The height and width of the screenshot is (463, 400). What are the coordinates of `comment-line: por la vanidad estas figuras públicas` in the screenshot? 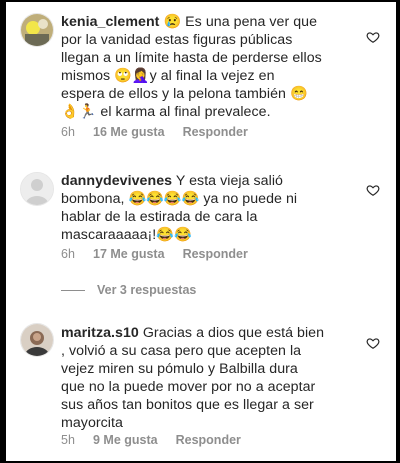 It's located at (177, 40).